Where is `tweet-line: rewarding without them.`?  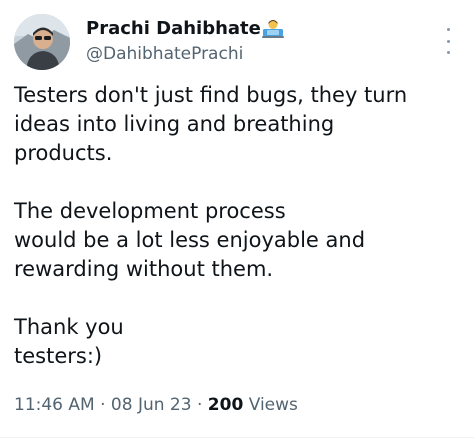
tweet-line: rewarding without them. is located at coordinates (144, 269).